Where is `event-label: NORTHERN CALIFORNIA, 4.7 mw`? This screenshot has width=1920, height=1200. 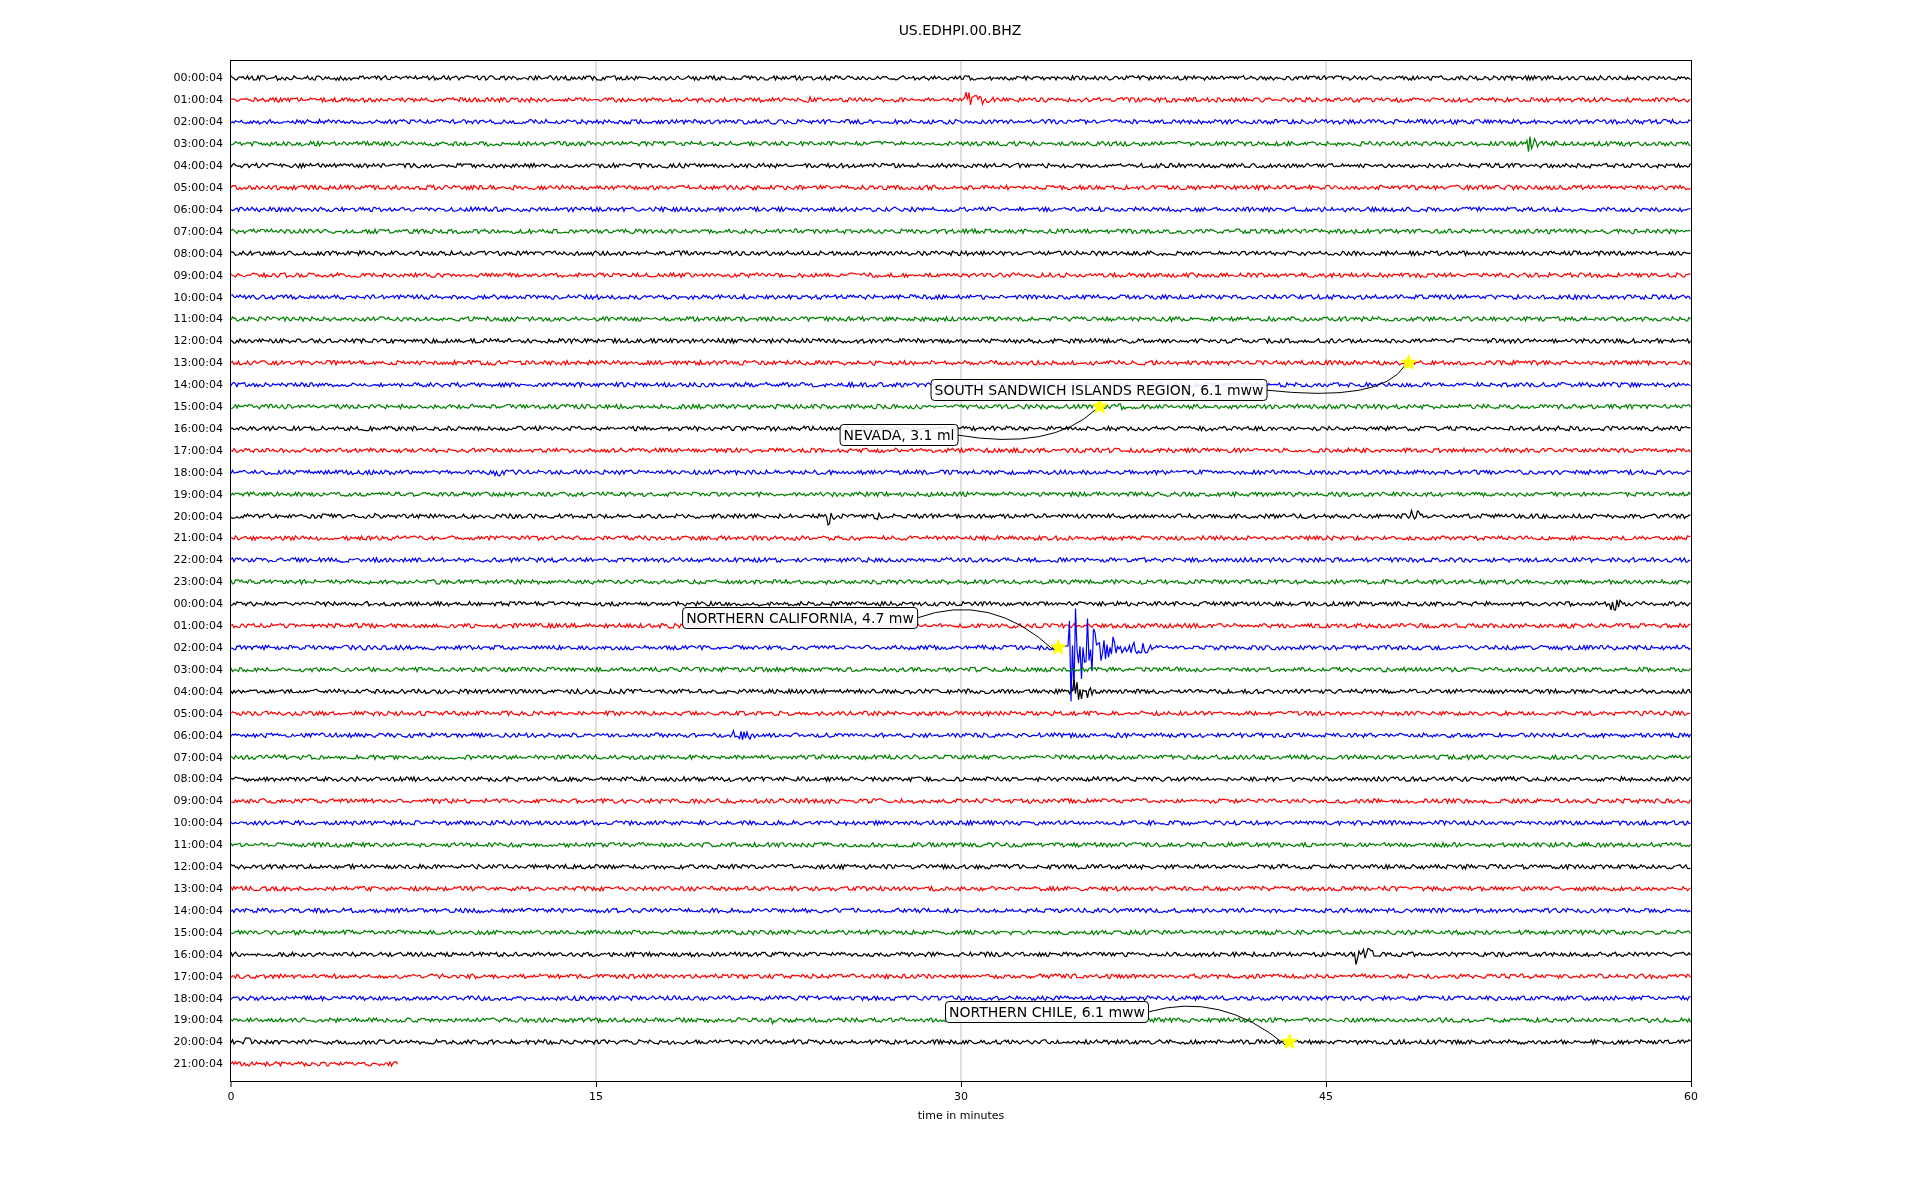
event-label: NORTHERN CALIFORNIA, 4.7 mw is located at coordinates (800, 618).